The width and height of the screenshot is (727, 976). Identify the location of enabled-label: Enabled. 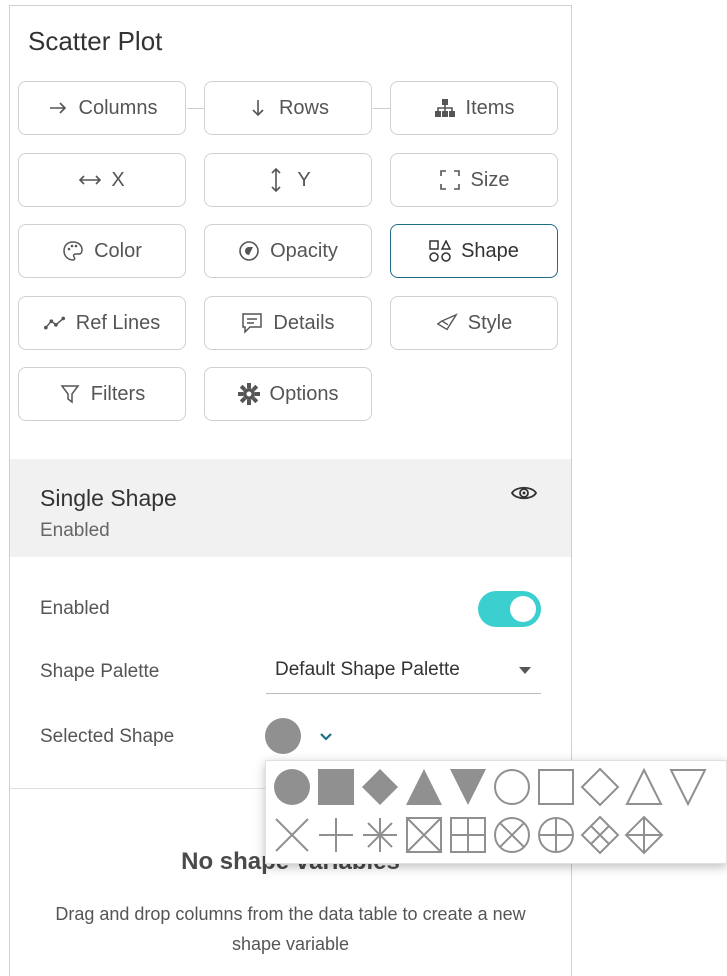
(75, 608).